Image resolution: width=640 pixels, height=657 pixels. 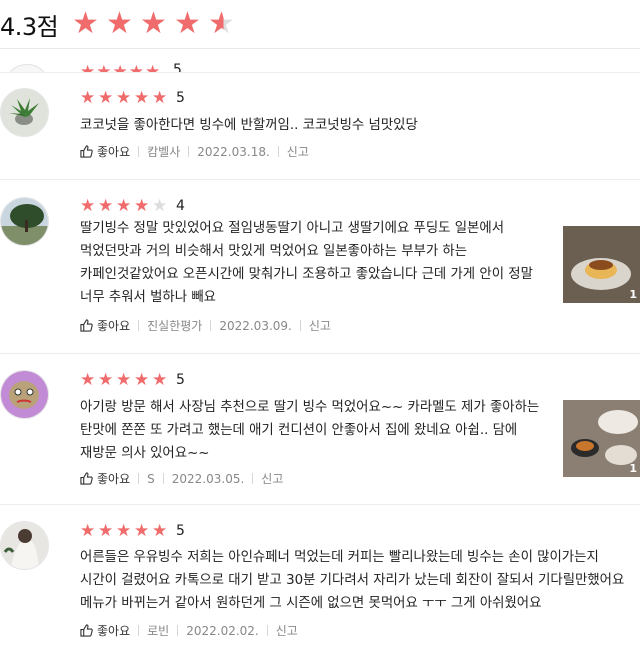 I want to click on cartoon-face-avatar-icon, so click(x=24, y=394).